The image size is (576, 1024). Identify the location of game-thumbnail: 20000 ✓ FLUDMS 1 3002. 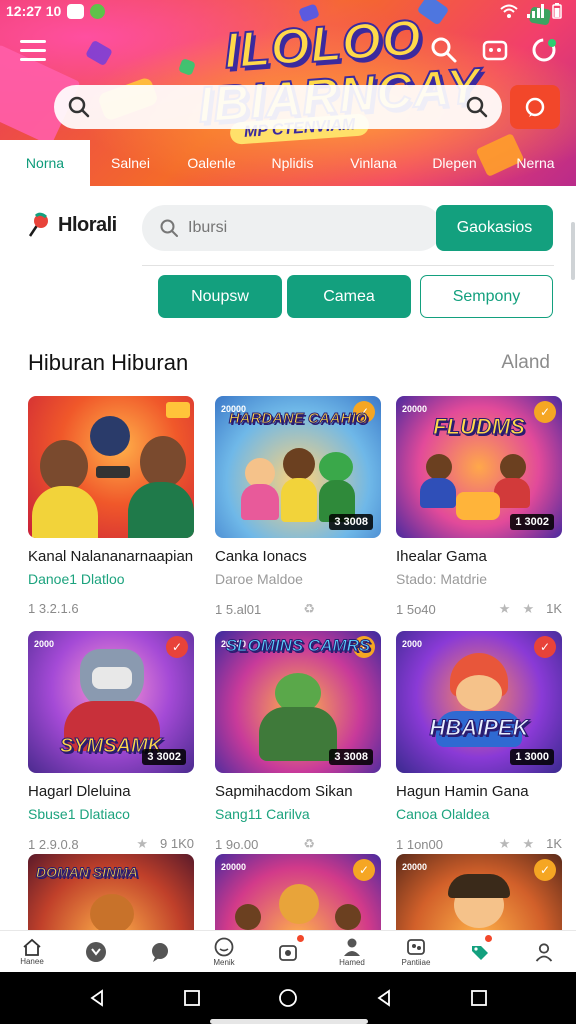
(479, 467).